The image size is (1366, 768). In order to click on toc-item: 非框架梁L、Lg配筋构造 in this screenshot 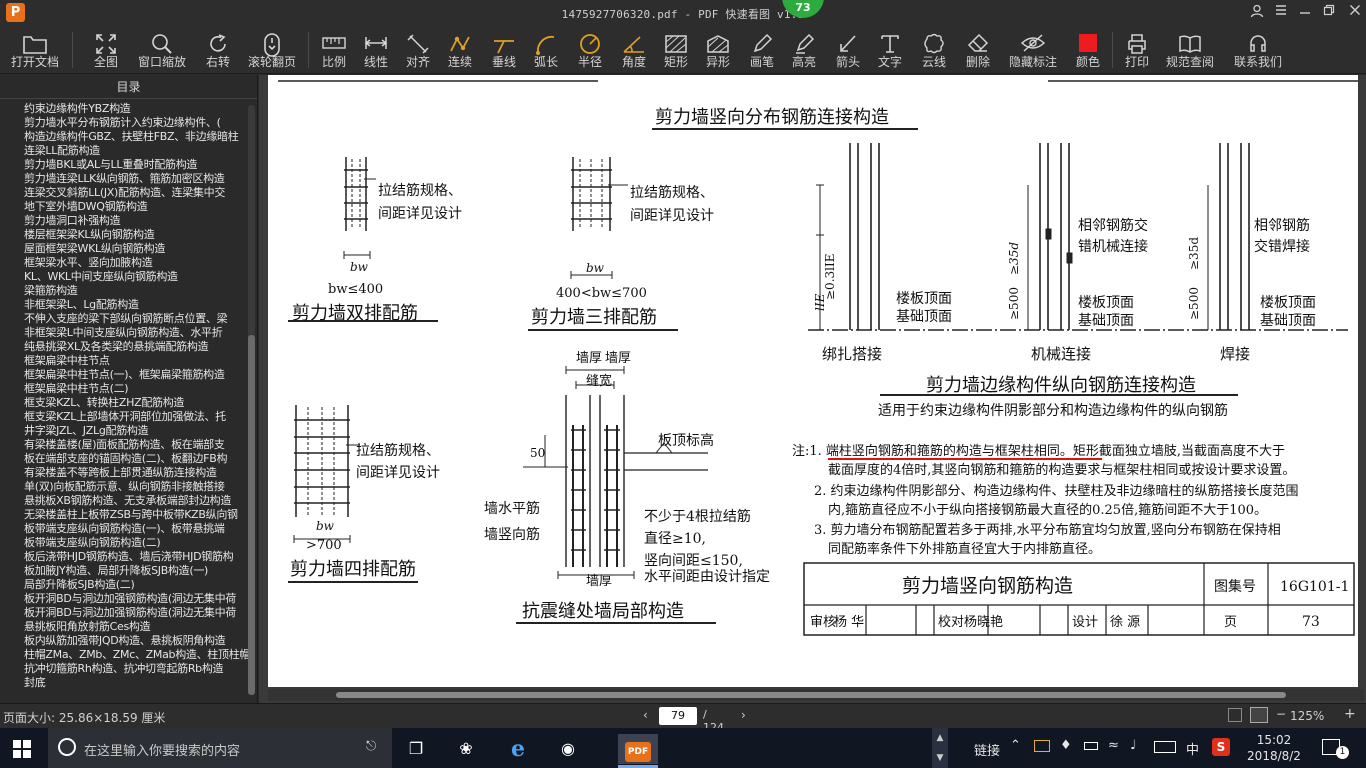, I will do `click(124, 305)`.